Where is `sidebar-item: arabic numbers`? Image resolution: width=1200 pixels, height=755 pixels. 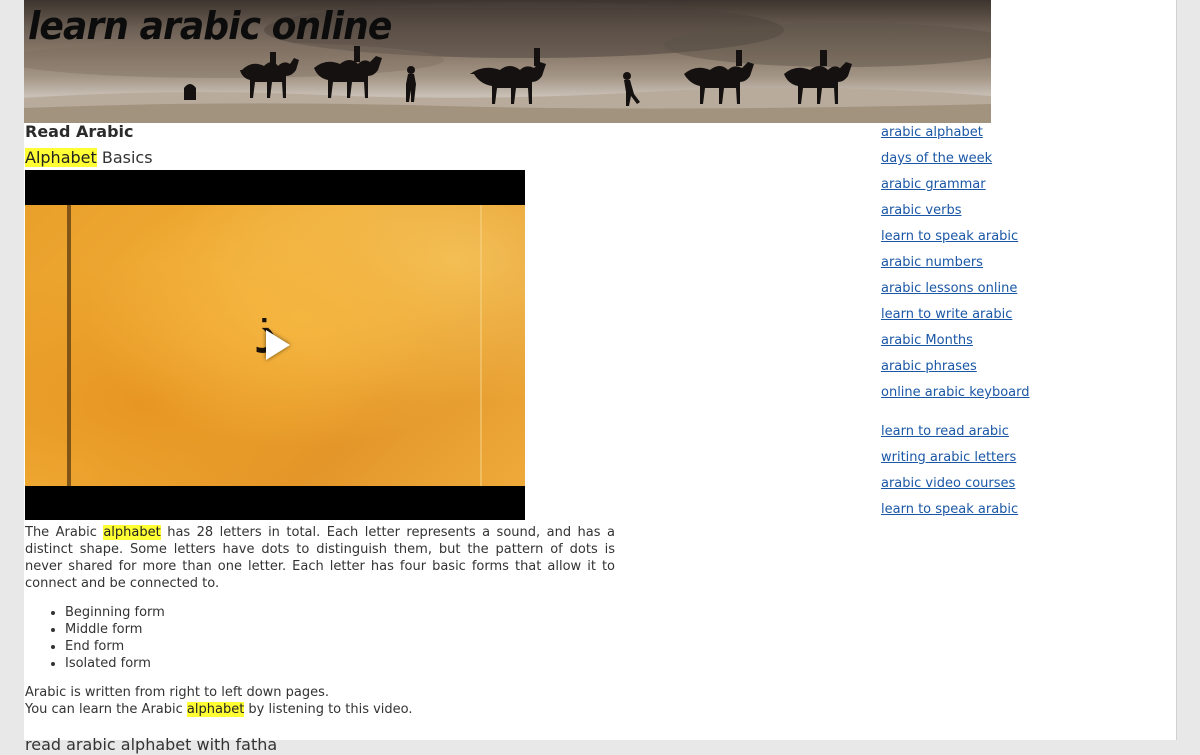
sidebar-item: arabic numbers is located at coordinates (1021, 266).